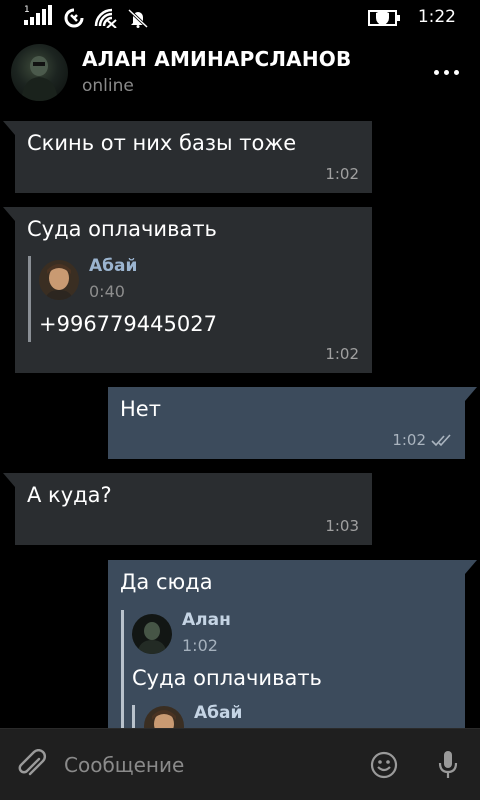 The image size is (480, 800). Describe the element at coordinates (74, 20) in the screenshot. I see `sync-icon` at that location.